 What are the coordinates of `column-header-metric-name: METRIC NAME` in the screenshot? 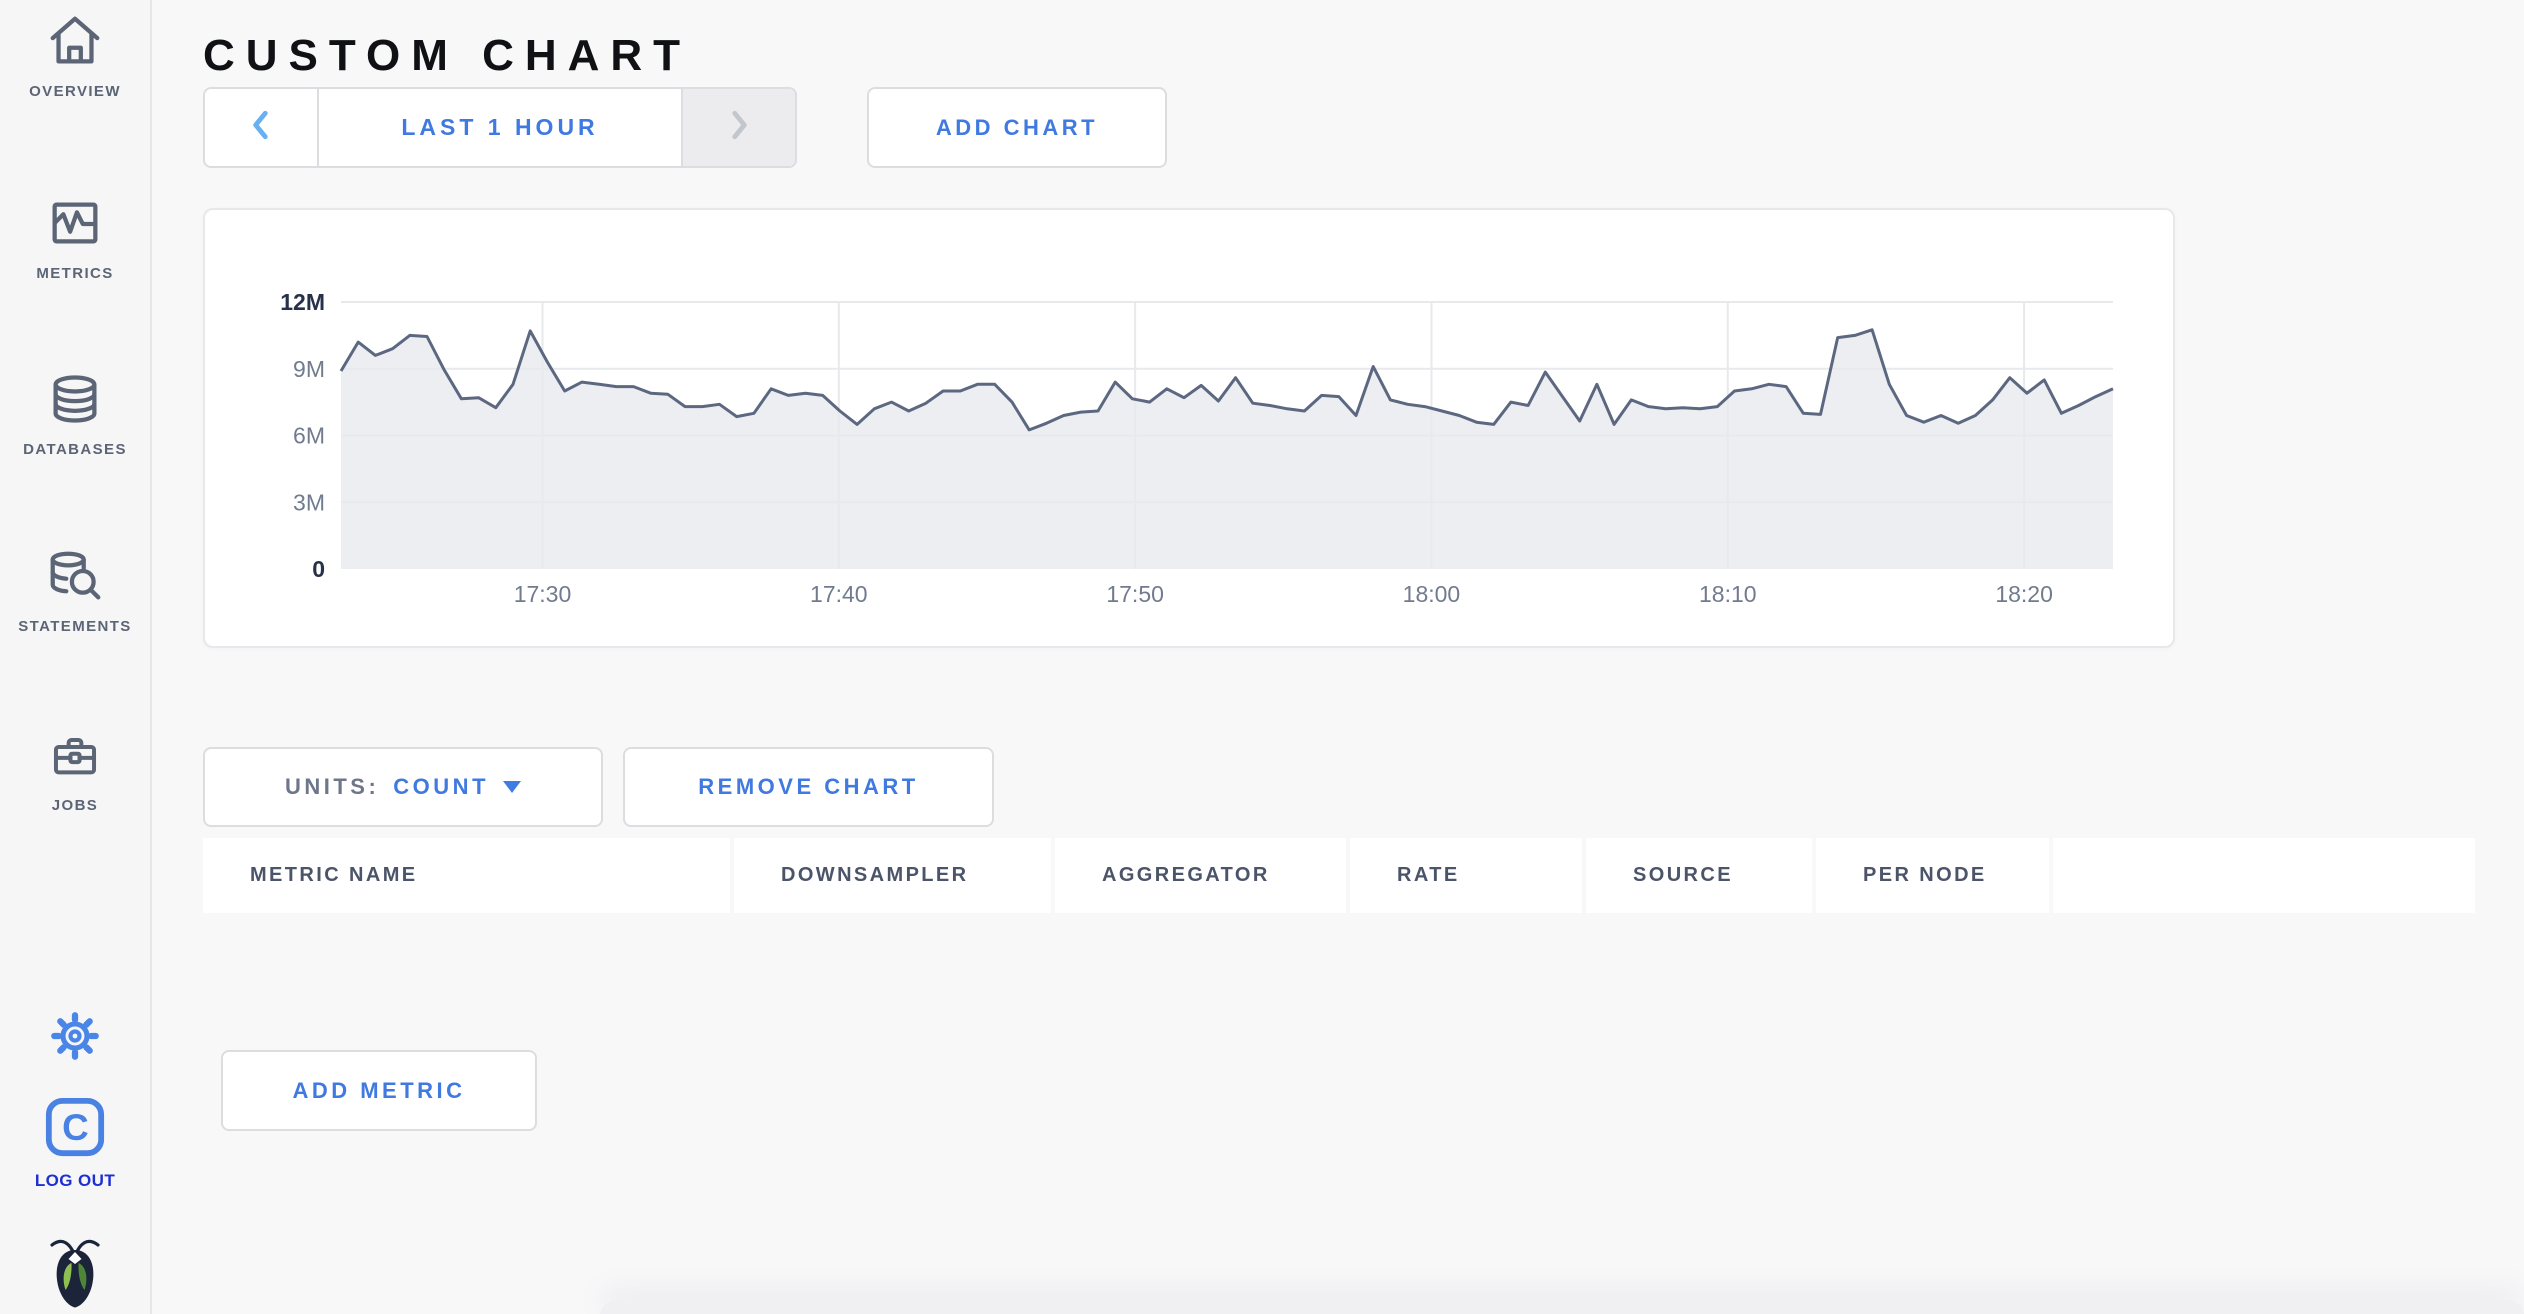 It's located at (466, 875).